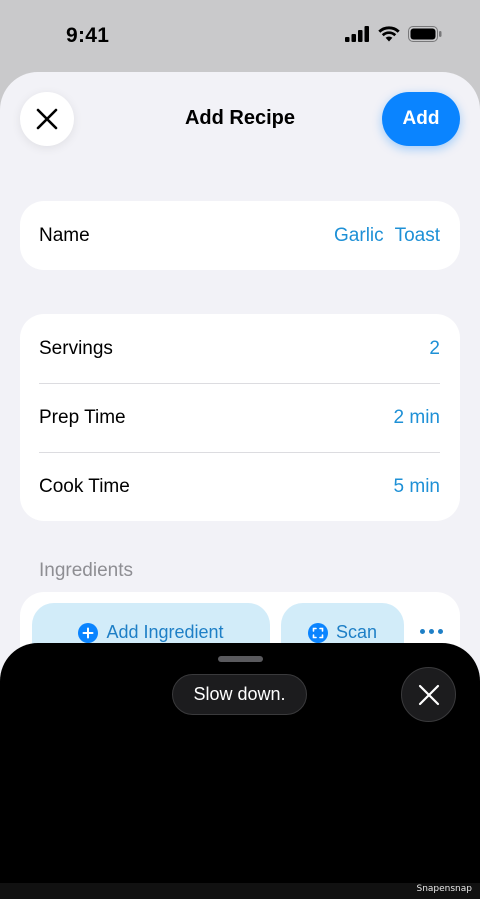 The height and width of the screenshot is (899, 480). Describe the element at coordinates (425, 34) in the screenshot. I see `battery-icon` at that location.